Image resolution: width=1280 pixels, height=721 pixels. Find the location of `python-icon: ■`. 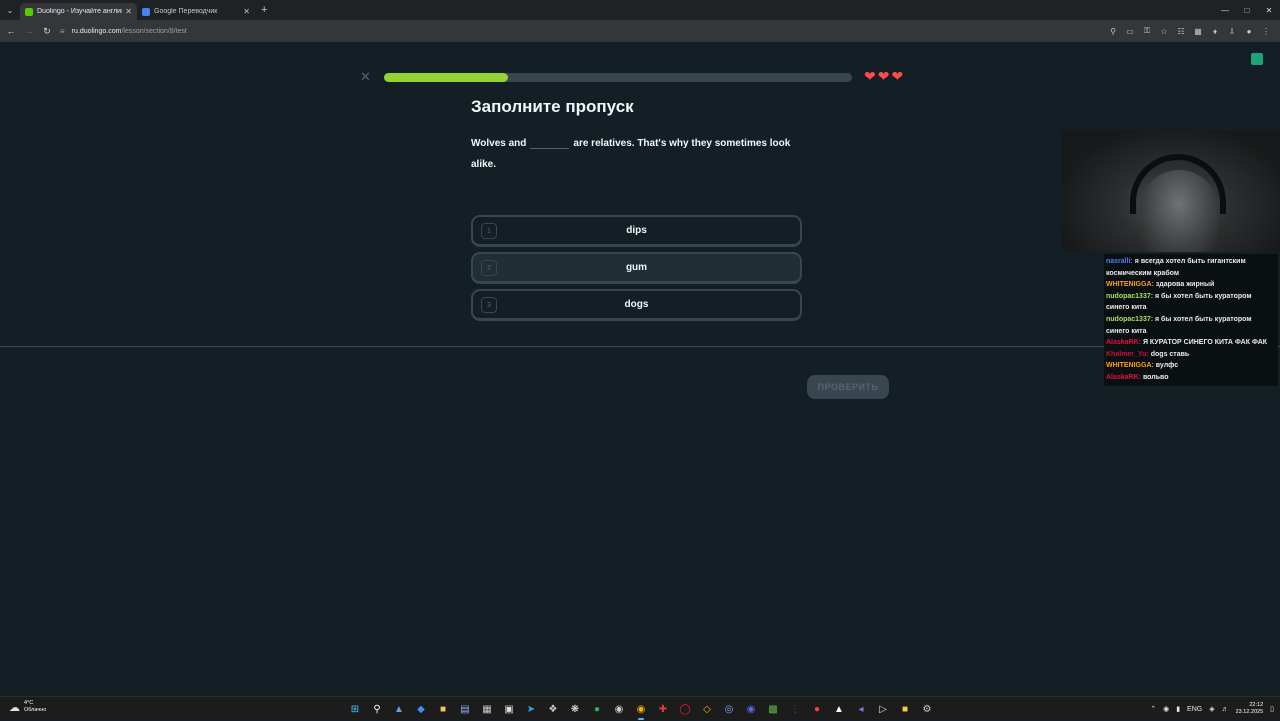

python-icon: ■ is located at coordinates (905, 709).